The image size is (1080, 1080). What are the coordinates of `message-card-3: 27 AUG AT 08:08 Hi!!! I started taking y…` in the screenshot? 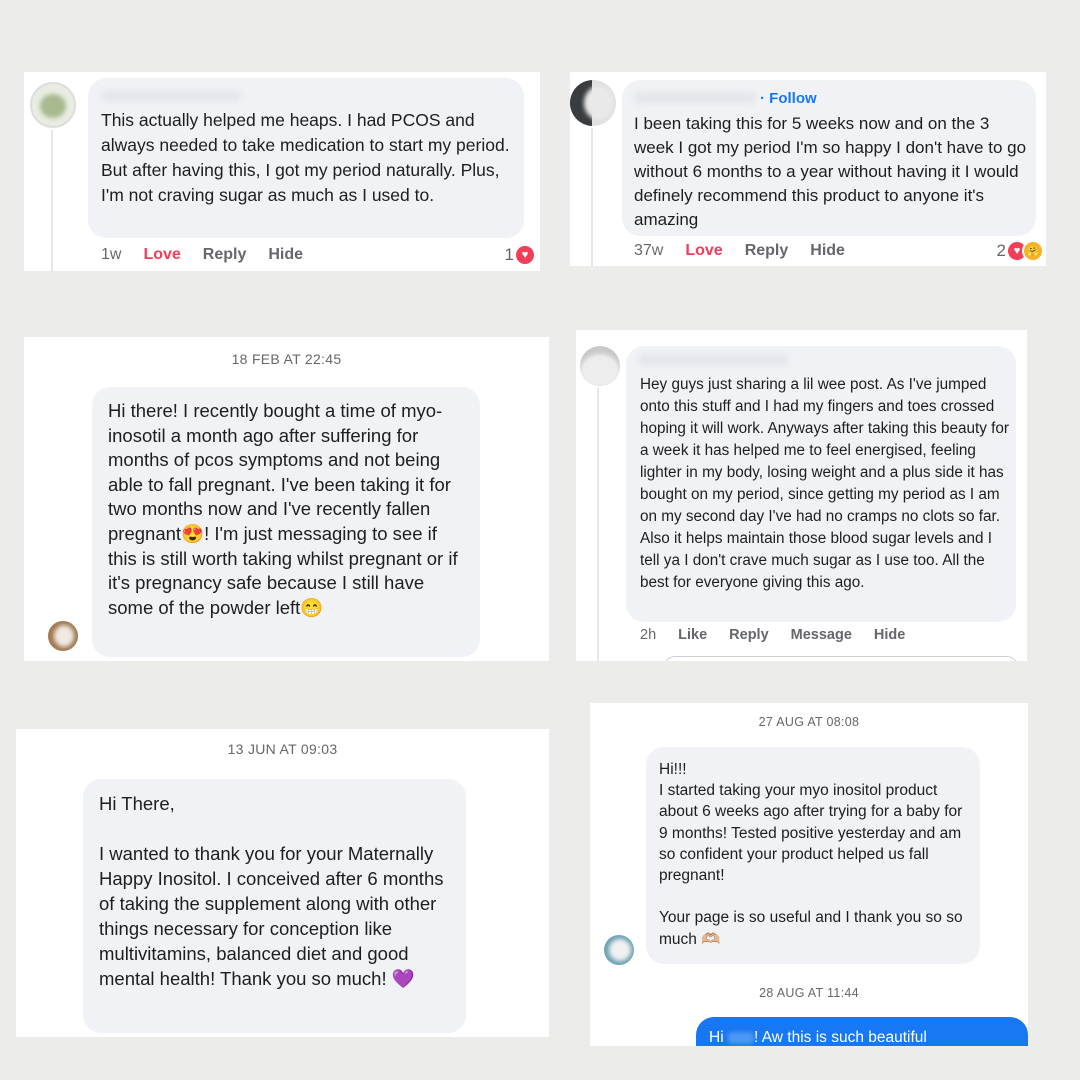 It's located at (809, 874).